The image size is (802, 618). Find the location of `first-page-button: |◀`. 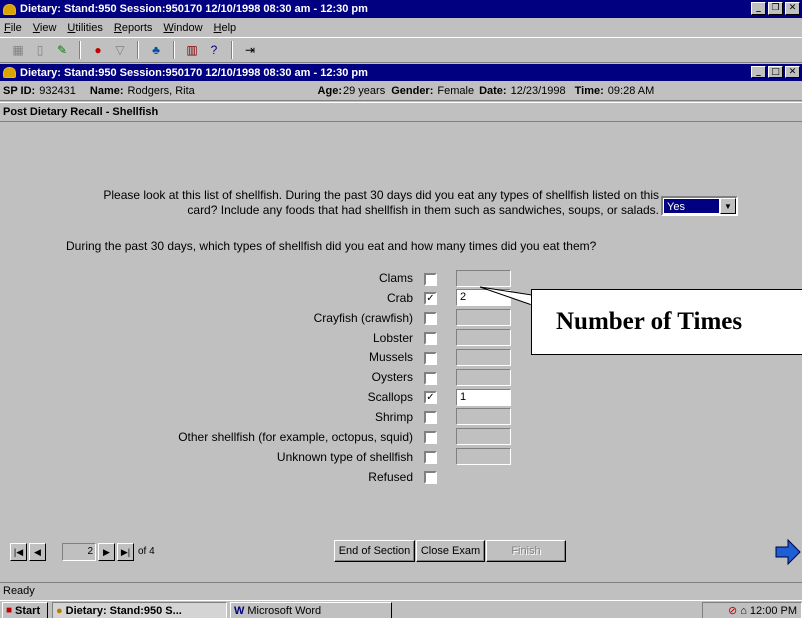

first-page-button: |◀ is located at coordinates (18, 552).